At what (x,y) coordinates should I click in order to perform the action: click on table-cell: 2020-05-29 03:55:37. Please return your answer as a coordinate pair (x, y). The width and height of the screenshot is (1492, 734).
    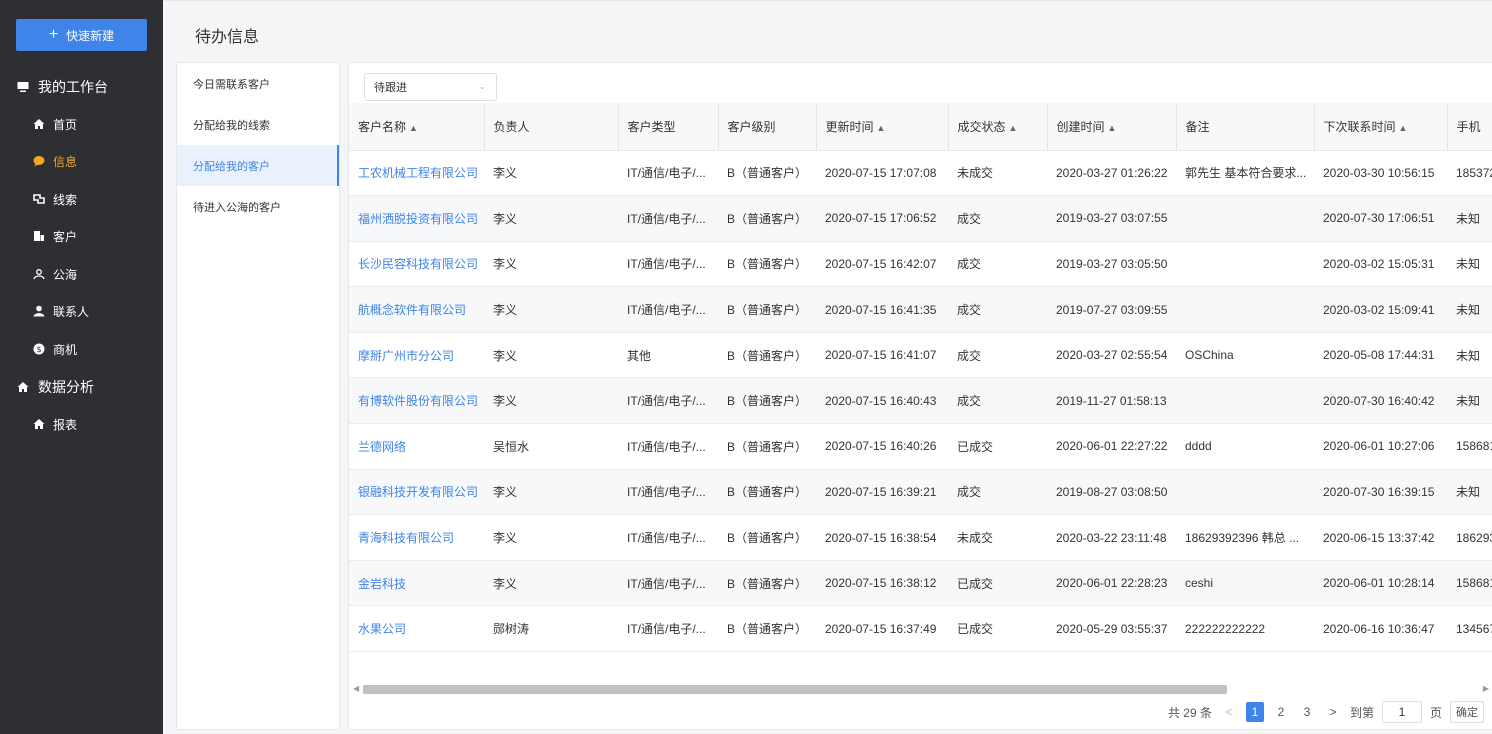
    Looking at the image, I should click on (1111, 629).